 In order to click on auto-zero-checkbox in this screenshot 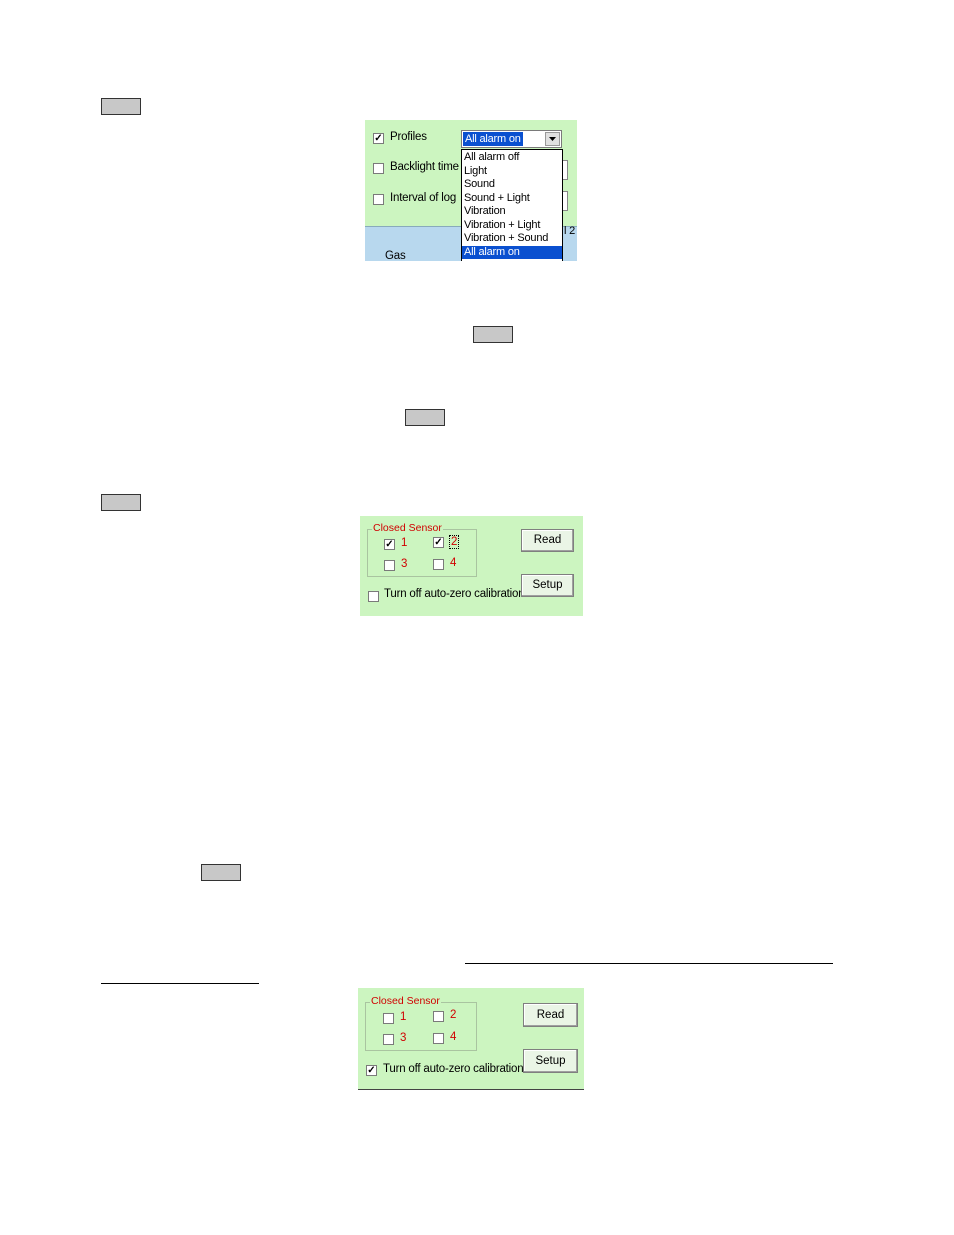, I will do `click(373, 596)`.